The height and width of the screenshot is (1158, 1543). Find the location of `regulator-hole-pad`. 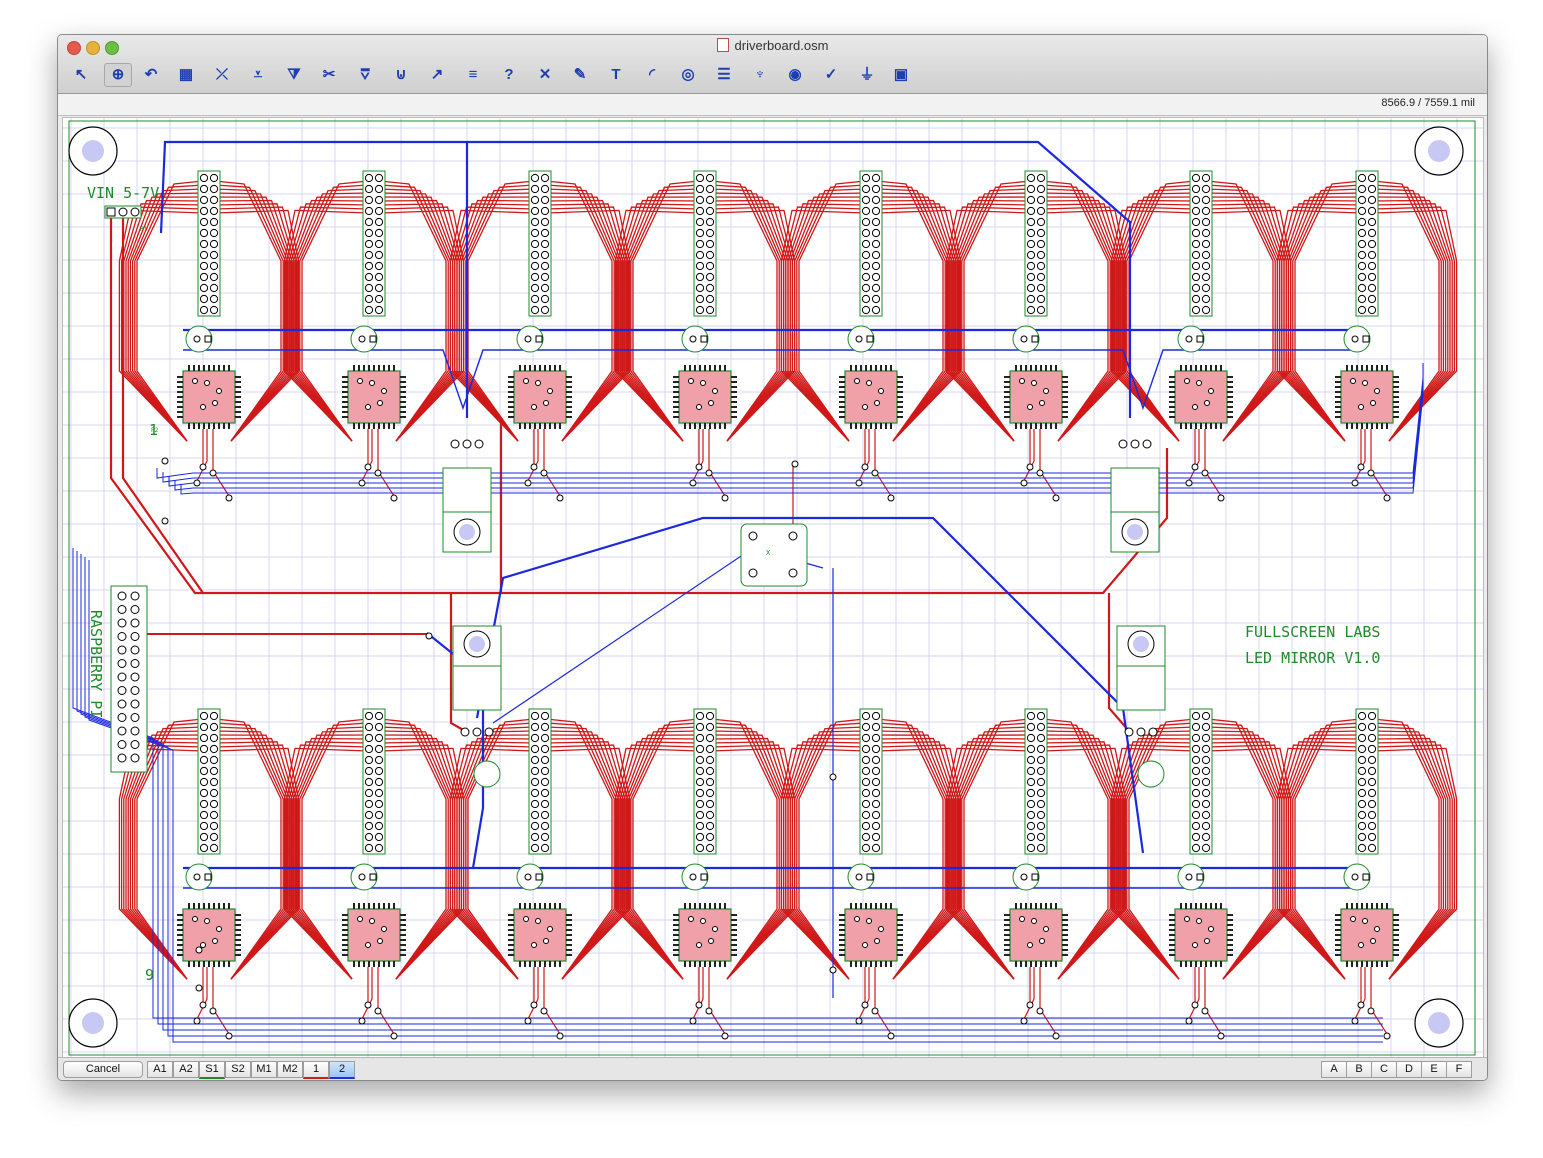

regulator-hole-pad is located at coordinates (1141, 644).